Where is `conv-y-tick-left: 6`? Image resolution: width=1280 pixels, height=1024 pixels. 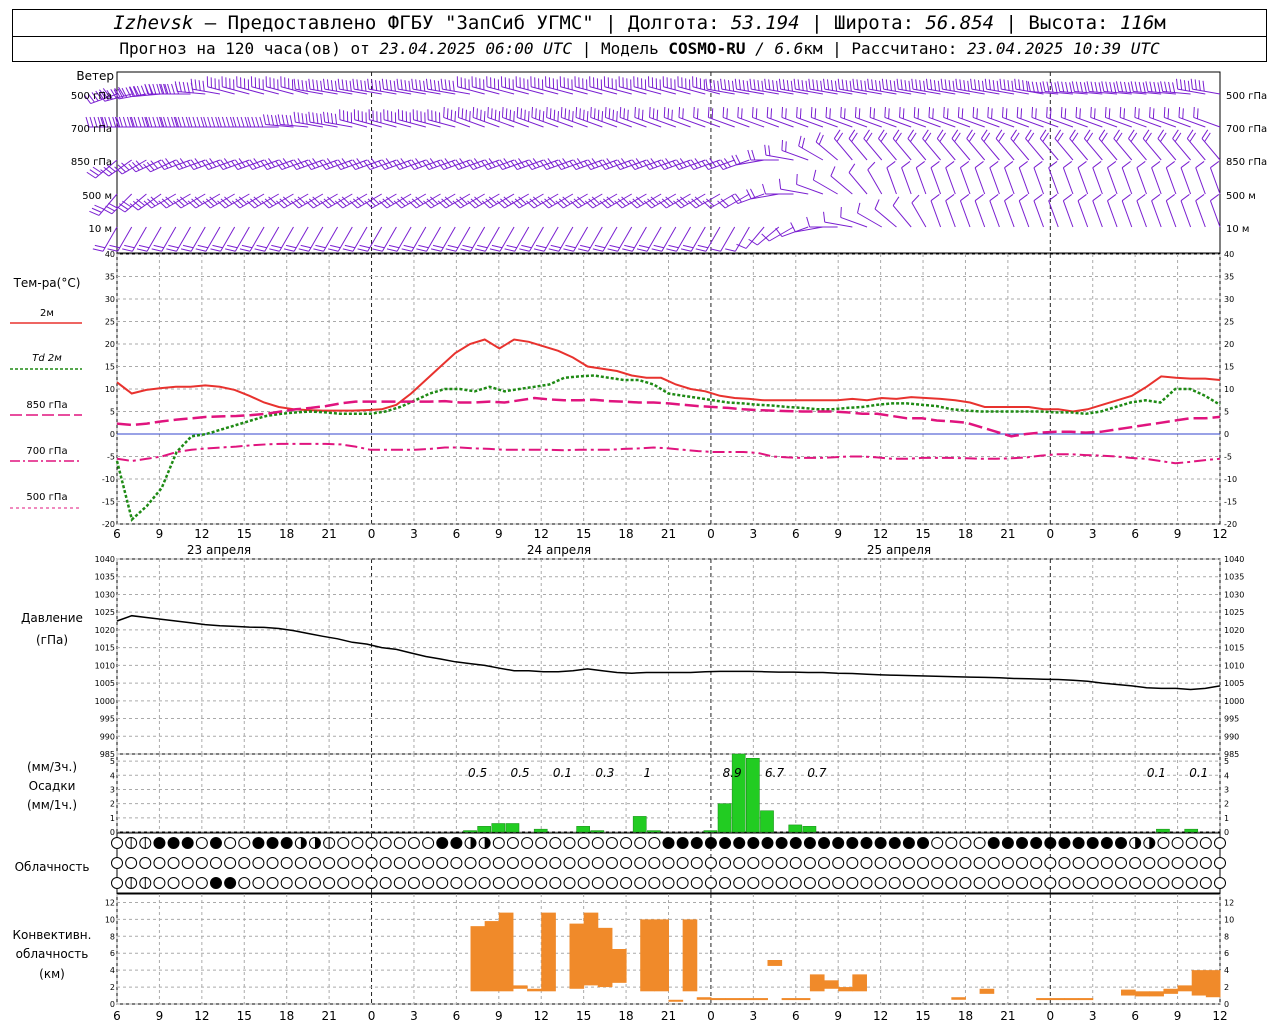 conv-y-tick-left: 6 is located at coordinates (112, 953).